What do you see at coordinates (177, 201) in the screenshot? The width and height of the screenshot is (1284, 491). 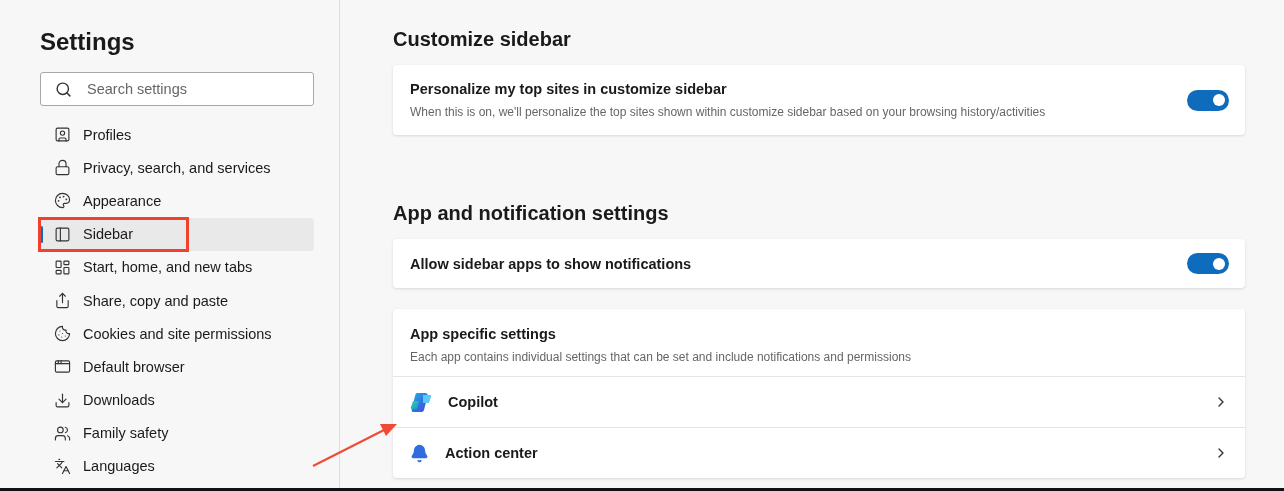 I see `sidebar-item: Appearance` at bounding box center [177, 201].